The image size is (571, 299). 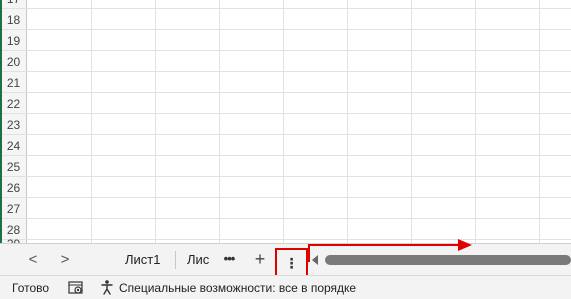 What do you see at coordinates (142, 260) in the screenshot?
I see `sheet-tab-list1: Лист1` at bounding box center [142, 260].